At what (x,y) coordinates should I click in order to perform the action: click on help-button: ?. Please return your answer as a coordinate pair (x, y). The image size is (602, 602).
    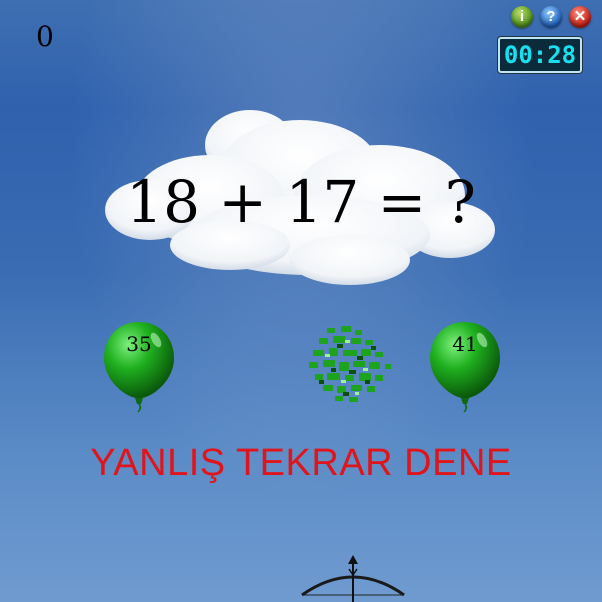
    Looking at the image, I should click on (551, 17).